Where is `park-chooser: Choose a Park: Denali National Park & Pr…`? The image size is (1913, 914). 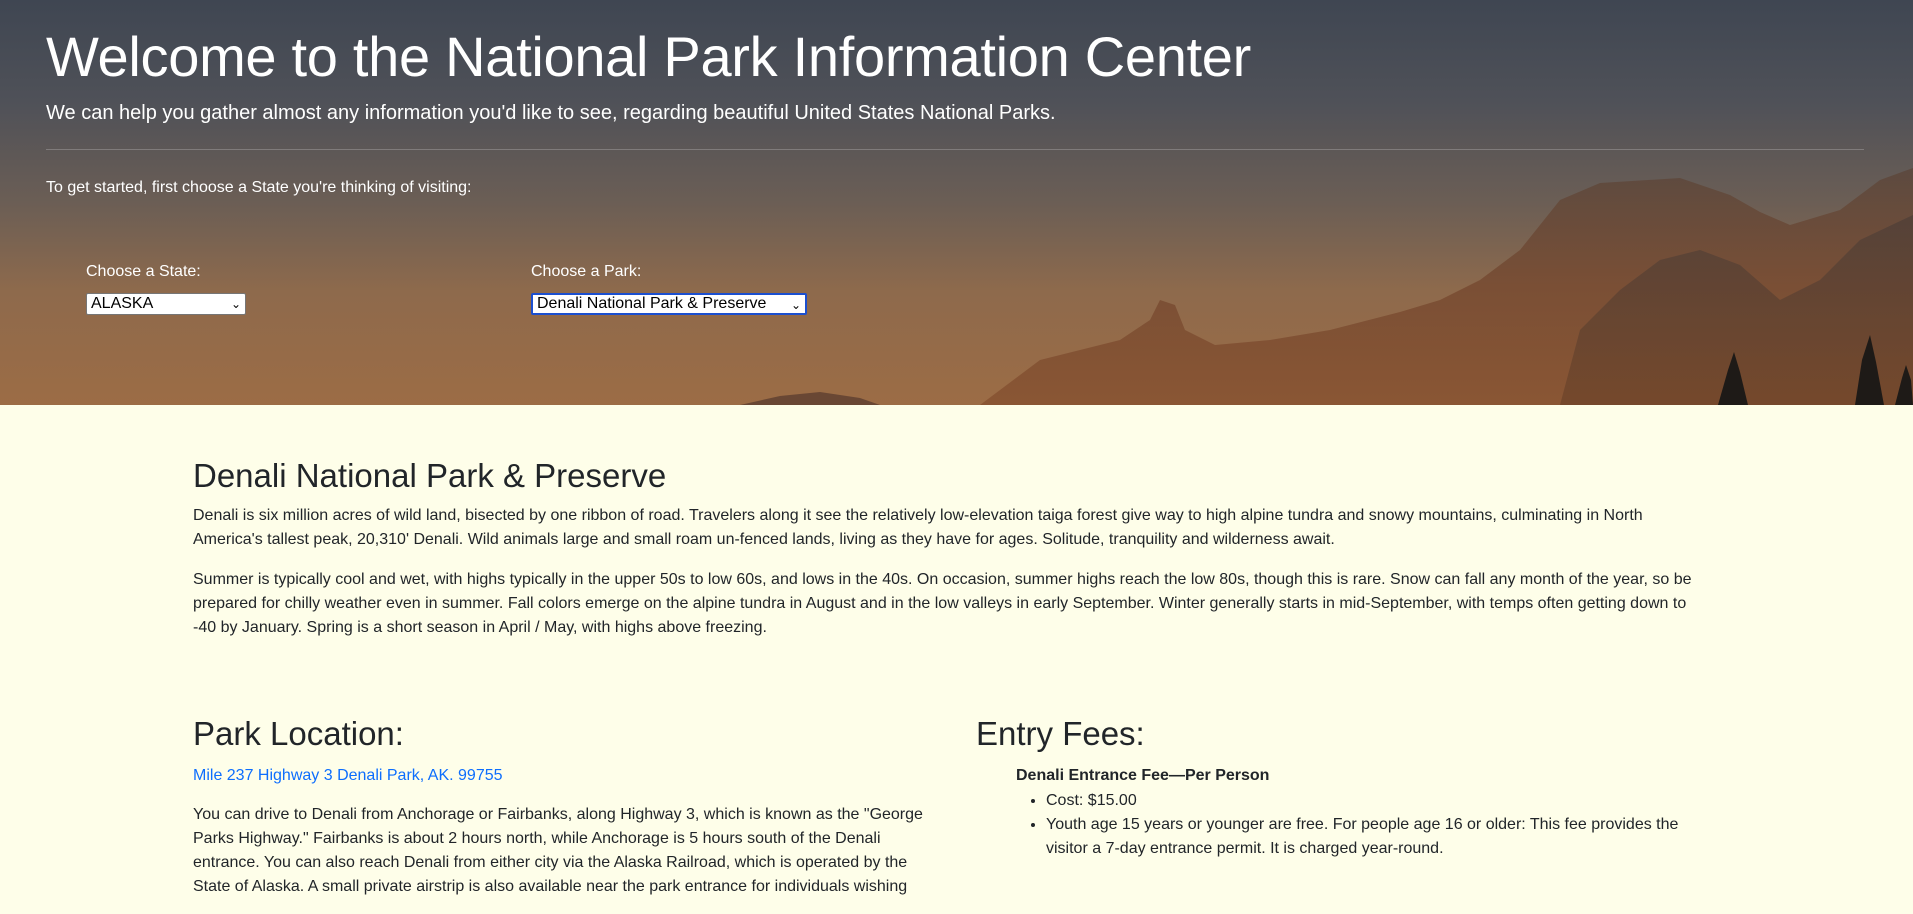
park-chooser: Choose a Park: Denali National Park & Pr… is located at coordinates (669, 288).